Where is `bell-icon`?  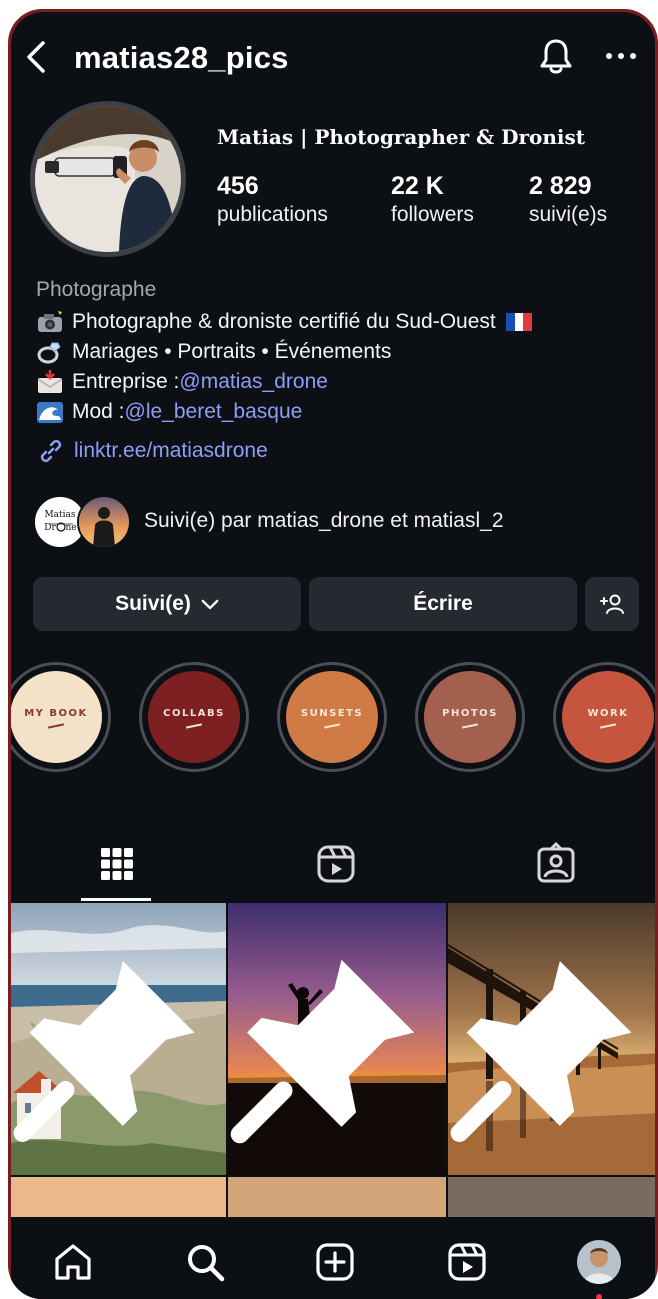 bell-icon is located at coordinates (556, 56).